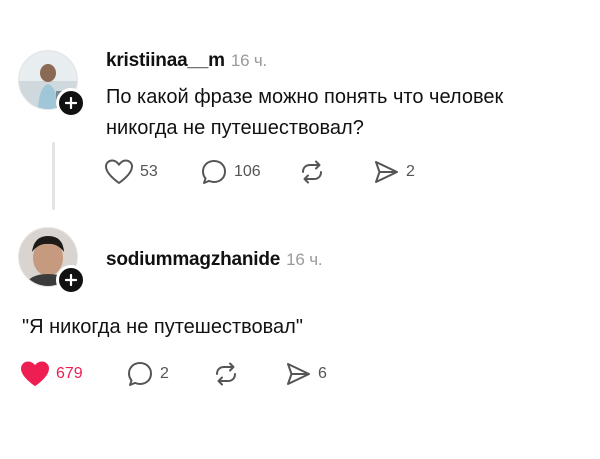 This screenshot has width=600, height=459. I want to click on post-text: "Я никогда не путешествовал", so click(162, 327).